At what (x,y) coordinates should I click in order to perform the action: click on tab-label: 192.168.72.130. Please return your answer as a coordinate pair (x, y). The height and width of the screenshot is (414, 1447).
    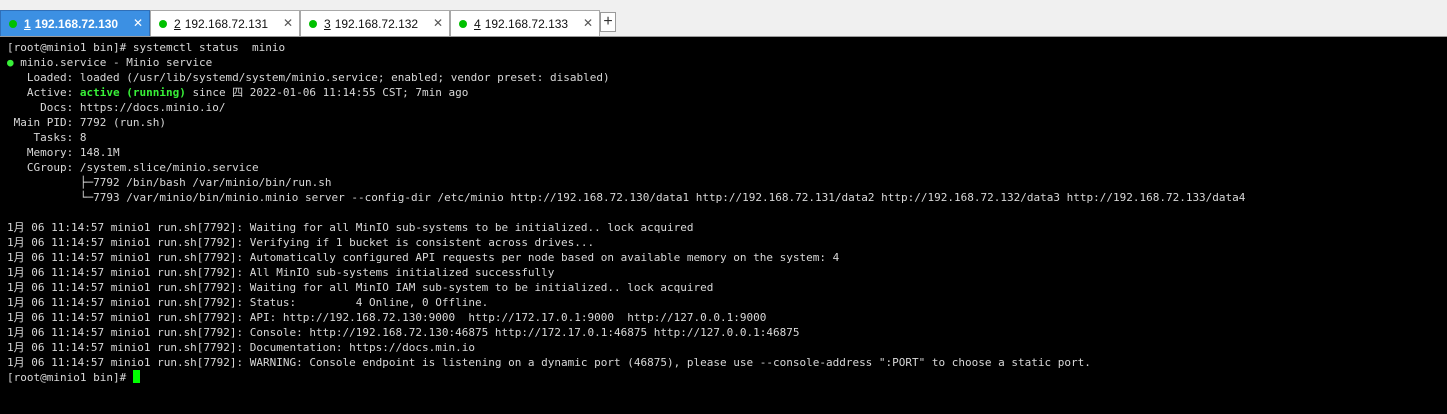
    Looking at the image, I should click on (76, 23).